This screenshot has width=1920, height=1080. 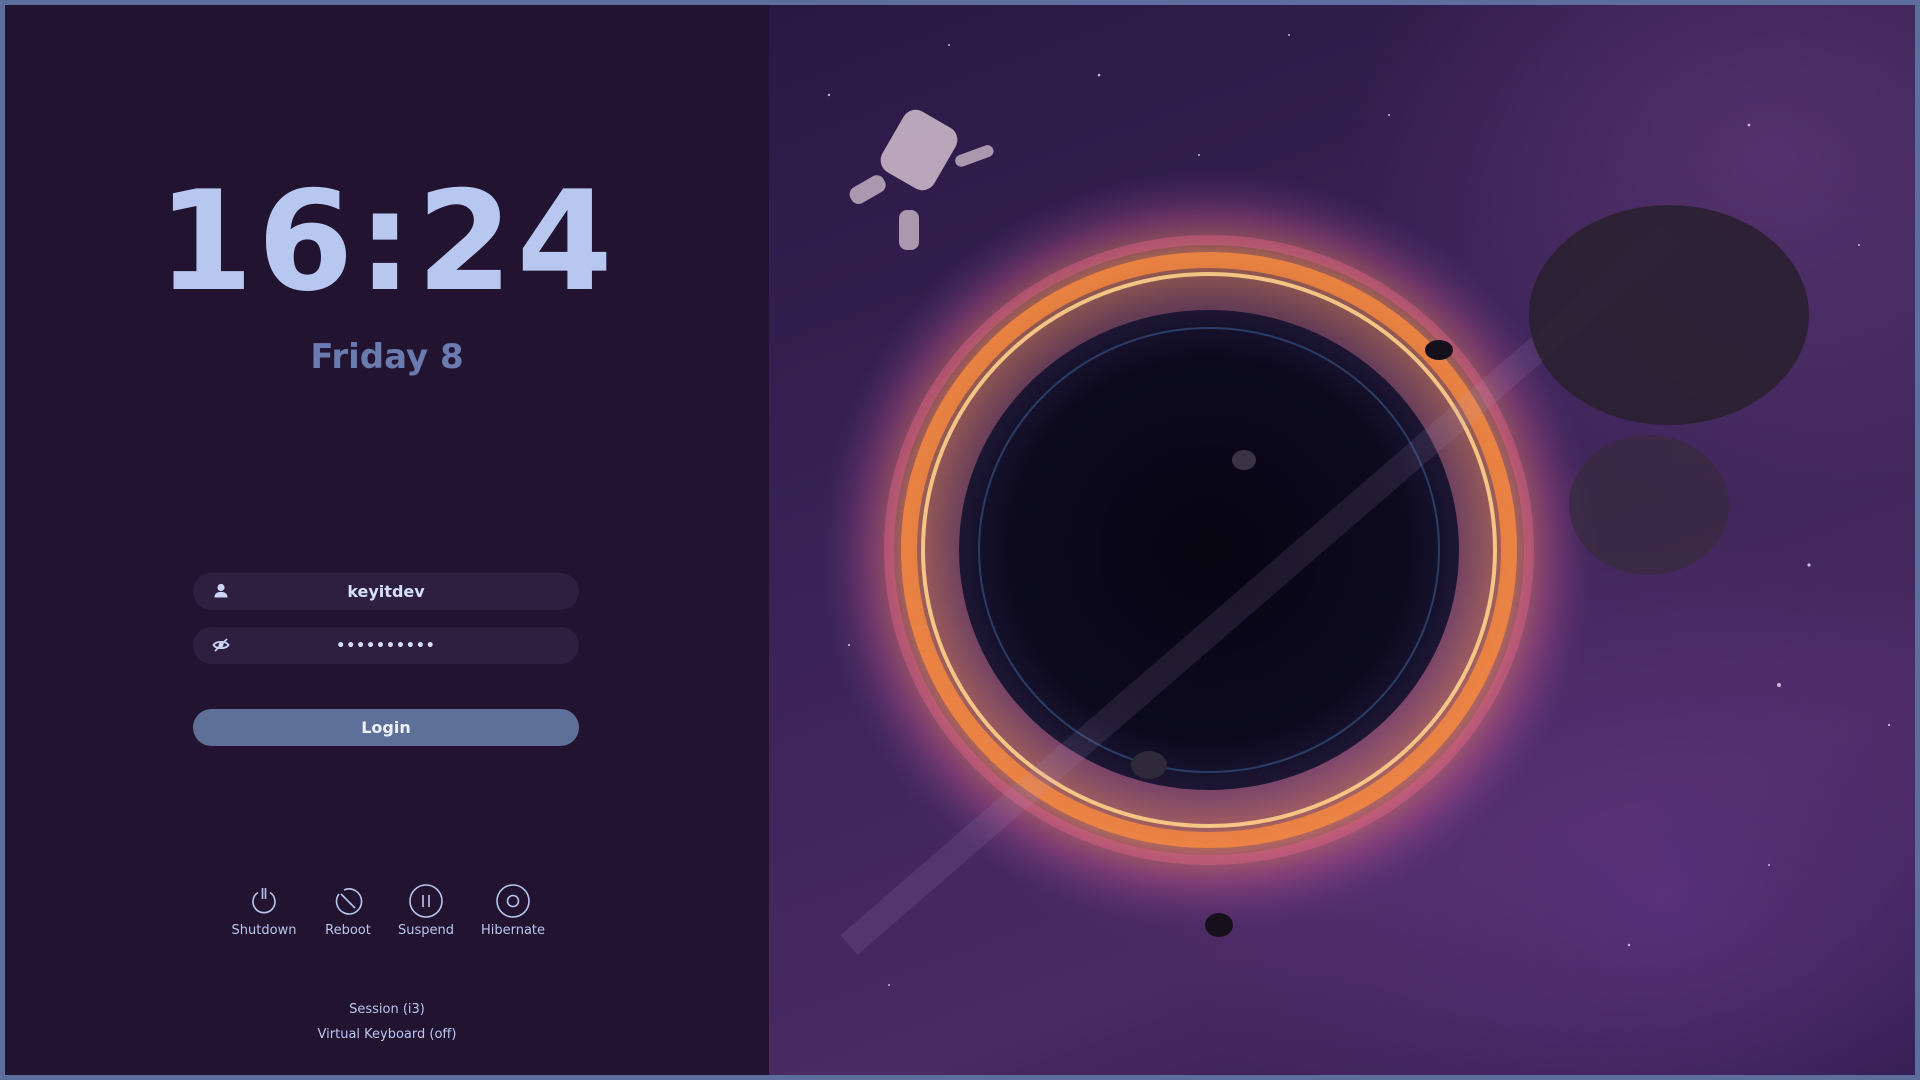 What do you see at coordinates (426, 901) in the screenshot?
I see `pause-icon` at bounding box center [426, 901].